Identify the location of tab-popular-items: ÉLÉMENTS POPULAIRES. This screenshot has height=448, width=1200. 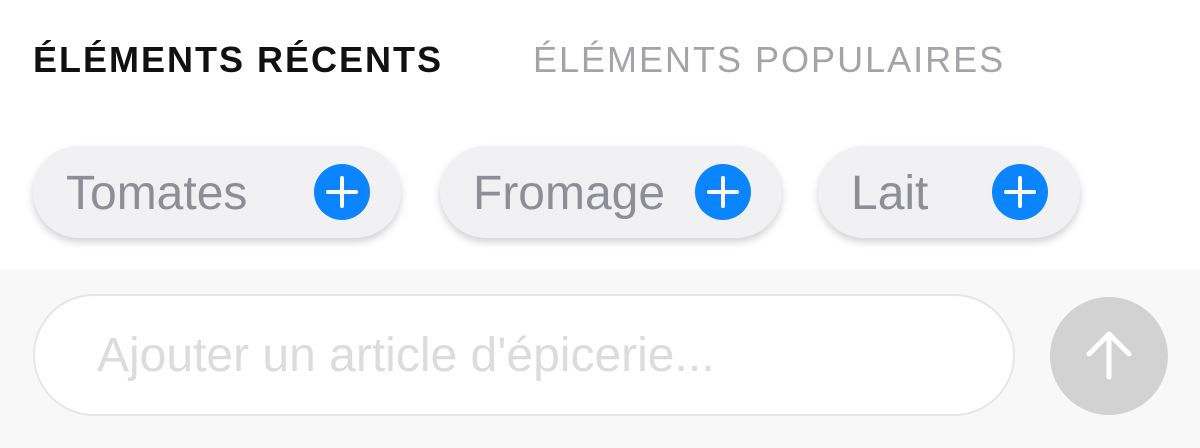
(769, 60).